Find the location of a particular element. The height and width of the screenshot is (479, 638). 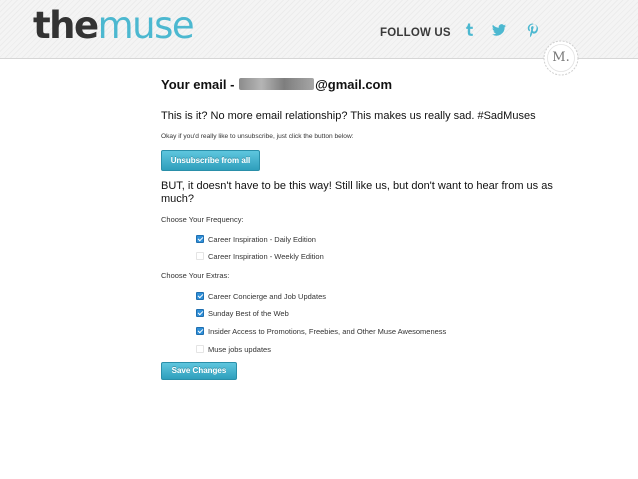

tumblr-icon is located at coordinates (469, 30).